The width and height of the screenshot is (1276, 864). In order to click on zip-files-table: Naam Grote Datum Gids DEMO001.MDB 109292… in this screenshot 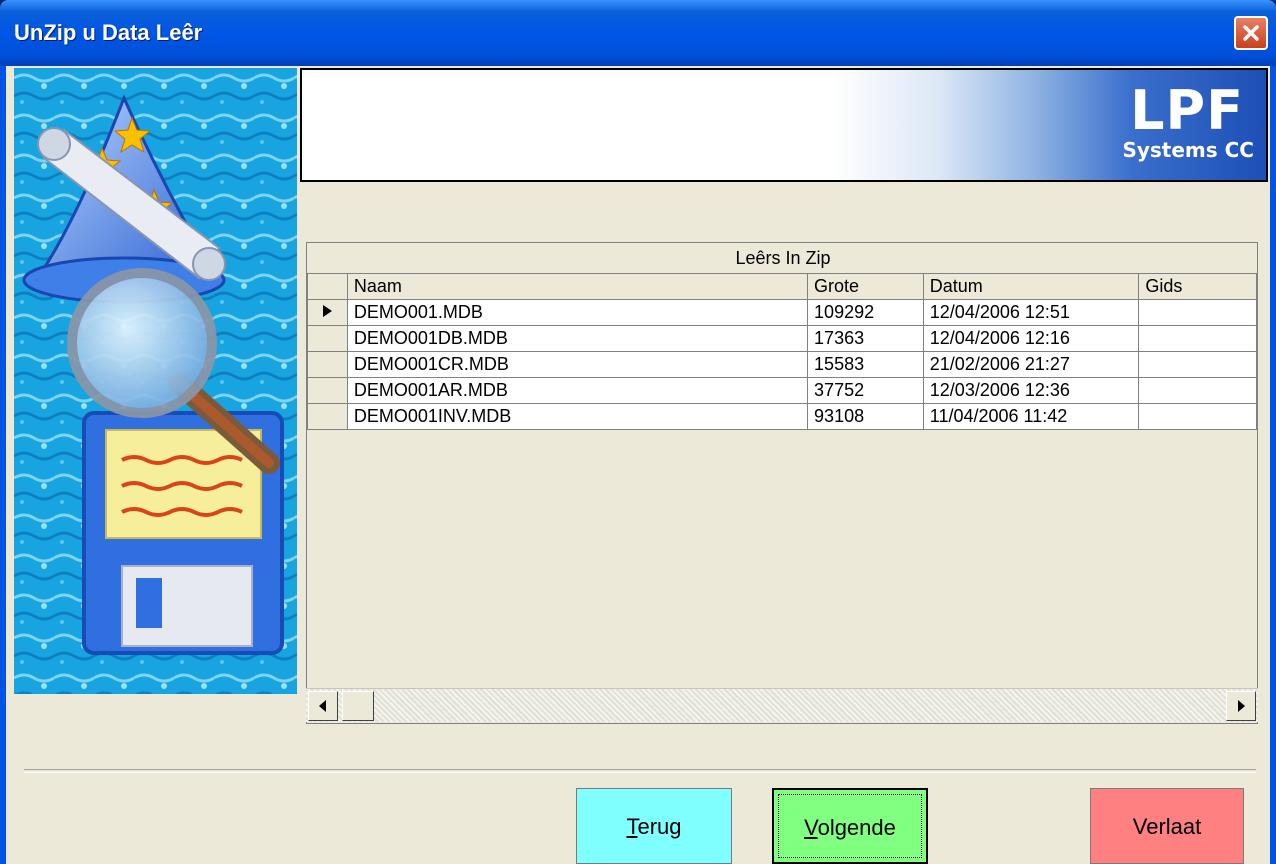, I will do `click(782, 351)`.